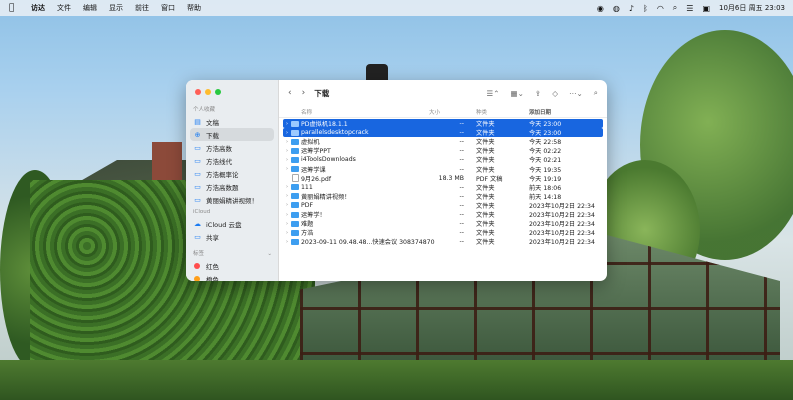 The height and width of the screenshot is (400, 793). I want to click on file-row: › 运筹学！ -- 文件夹 2023年10月2日 22:34, so click(443, 214).